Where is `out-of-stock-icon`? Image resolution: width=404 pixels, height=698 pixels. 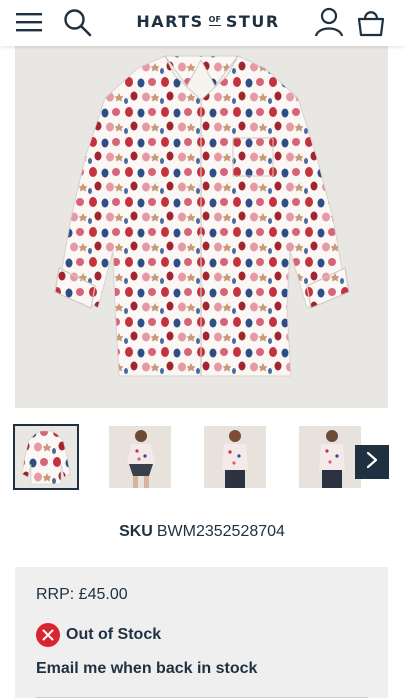
out-of-stock-icon is located at coordinates (48, 635).